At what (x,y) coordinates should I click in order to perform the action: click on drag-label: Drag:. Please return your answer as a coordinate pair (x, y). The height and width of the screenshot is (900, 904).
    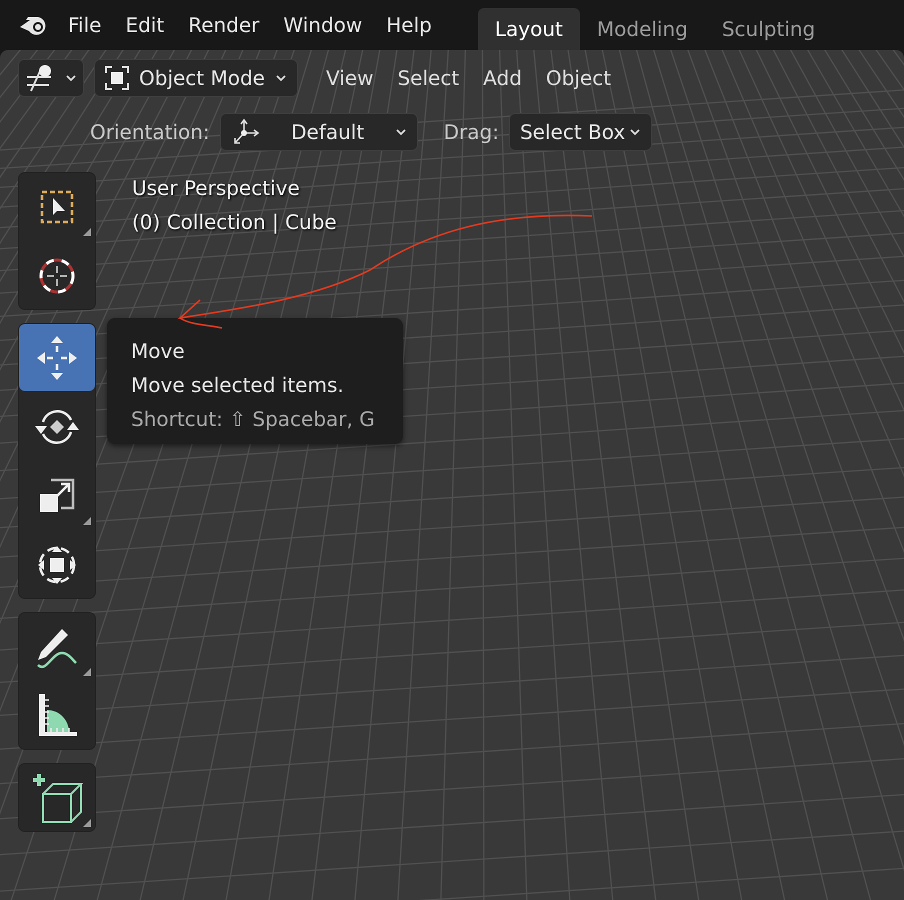
    Looking at the image, I should click on (471, 132).